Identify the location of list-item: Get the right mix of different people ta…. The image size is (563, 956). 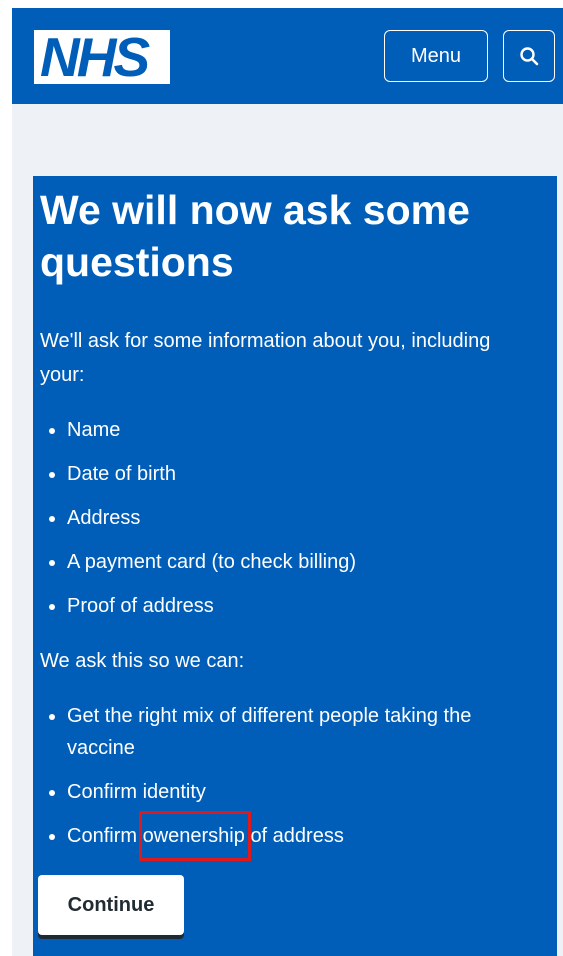
(292, 732).